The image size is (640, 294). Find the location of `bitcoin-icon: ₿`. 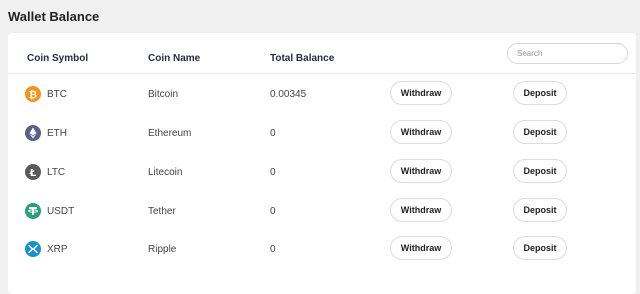

bitcoin-icon: ₿ is located at coordinates (33, 94).